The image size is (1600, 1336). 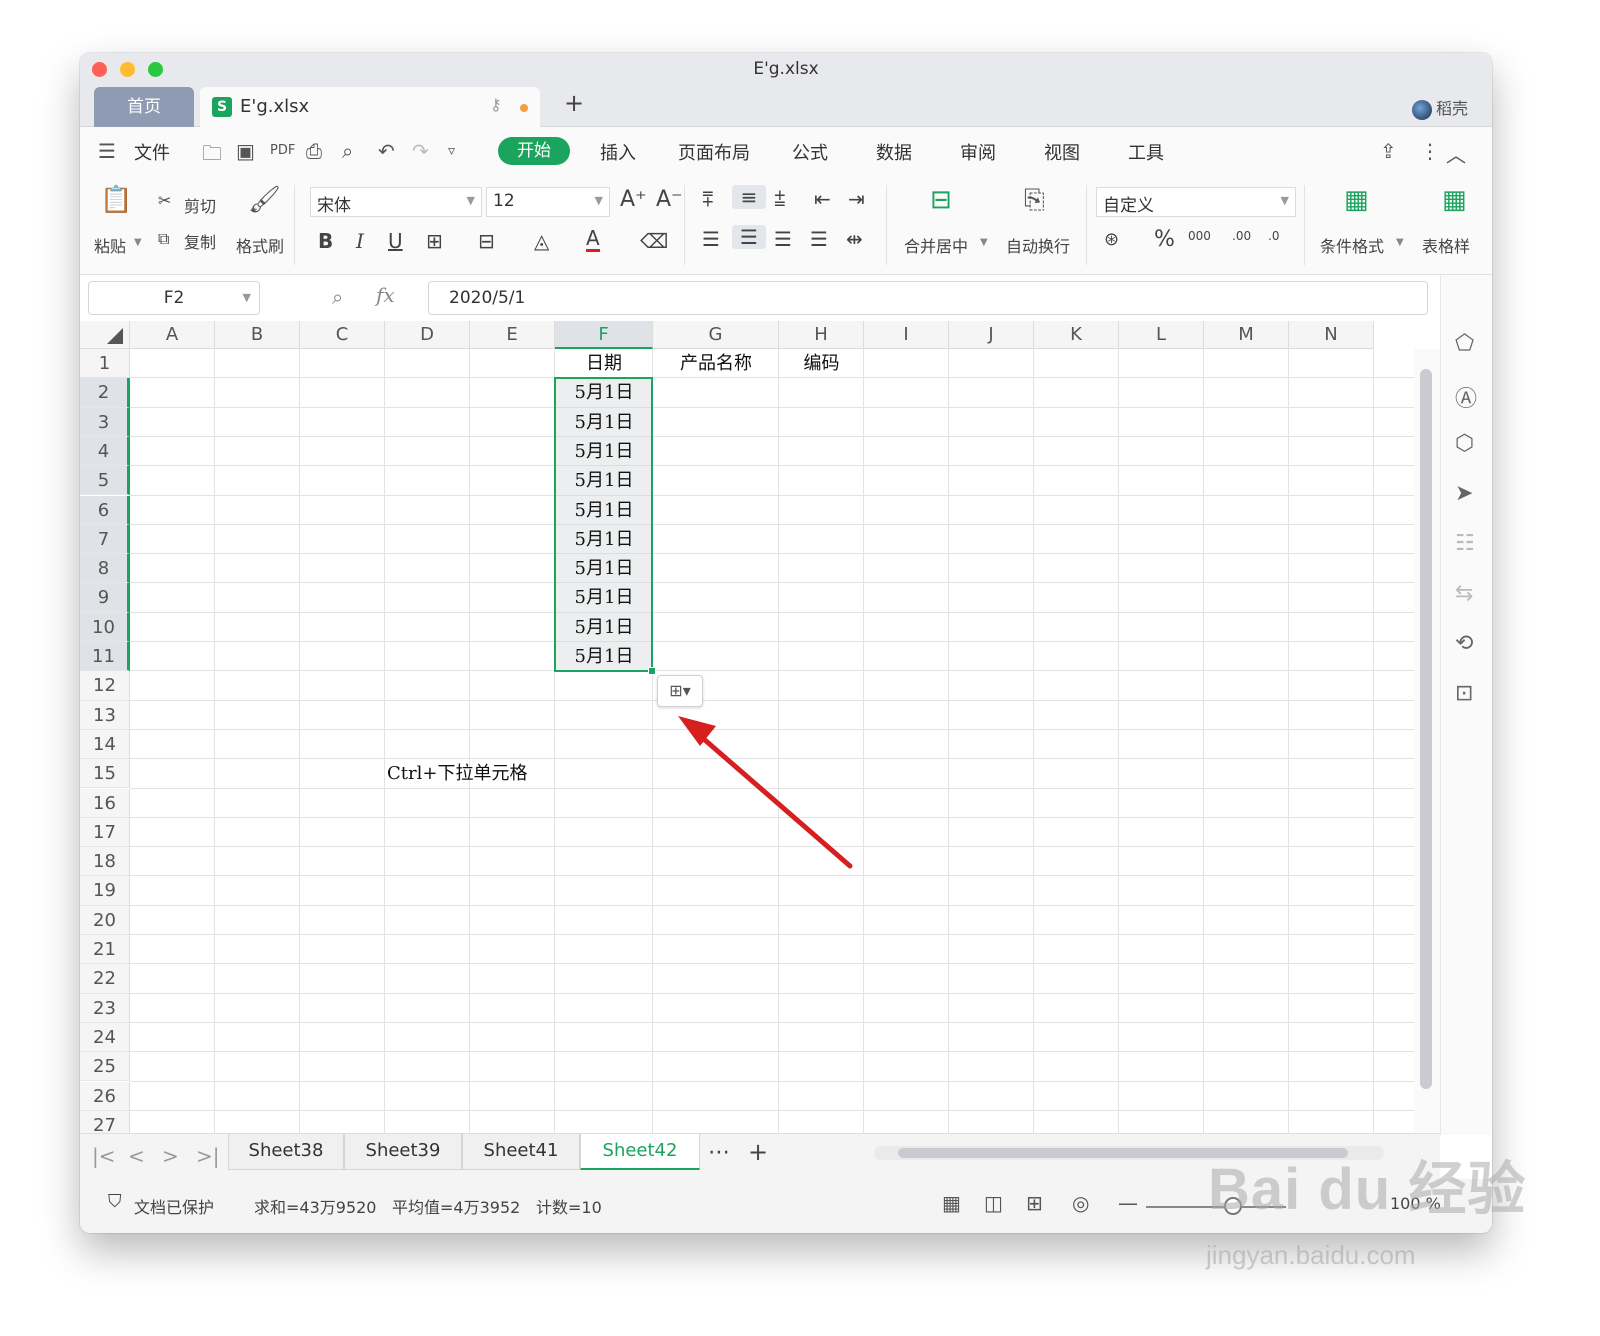 I want to click on annotation-arrow, so click(x=765, y=792).